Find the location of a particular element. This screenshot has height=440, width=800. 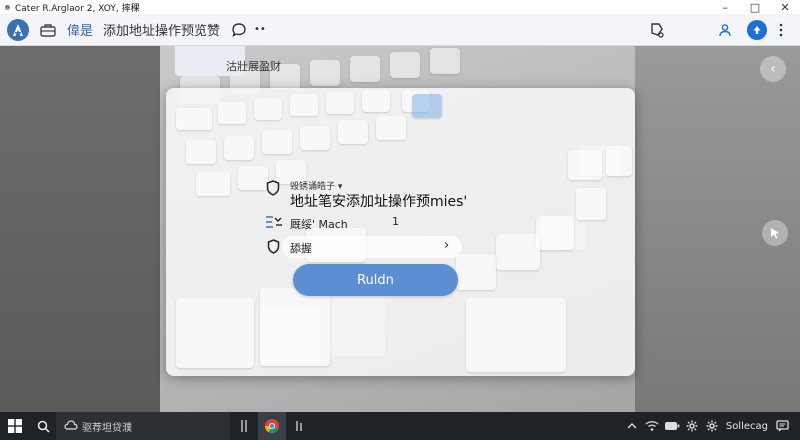

match-field-label: 厩绥' Mach is located at coordinates (319, 224).